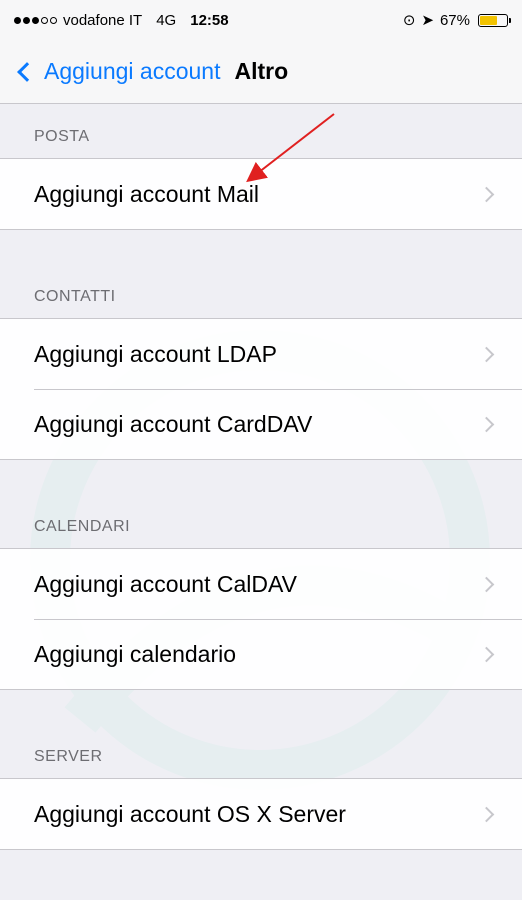 Image resolution: width=522 pixels, height=900 pixels. Describe the element at coordinates (62, 136) in the screenshot. I see `section-header-posta: POSTA` at that location.